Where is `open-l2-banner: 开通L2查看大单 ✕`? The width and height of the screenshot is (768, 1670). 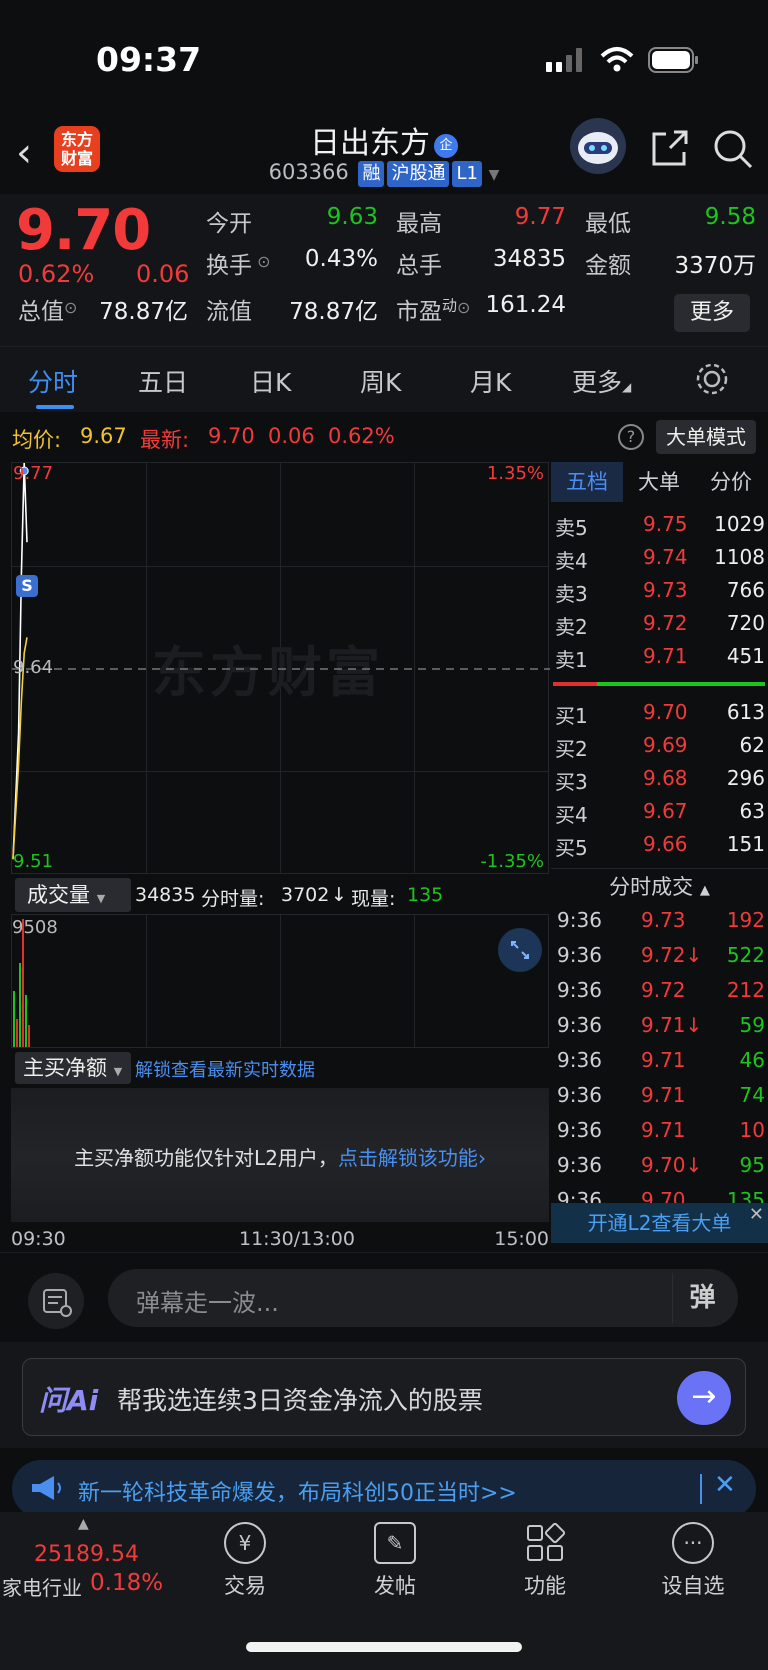
open-l2-banner: 开通L2查看大单 ✕ is located at coordinates (659, 1223).